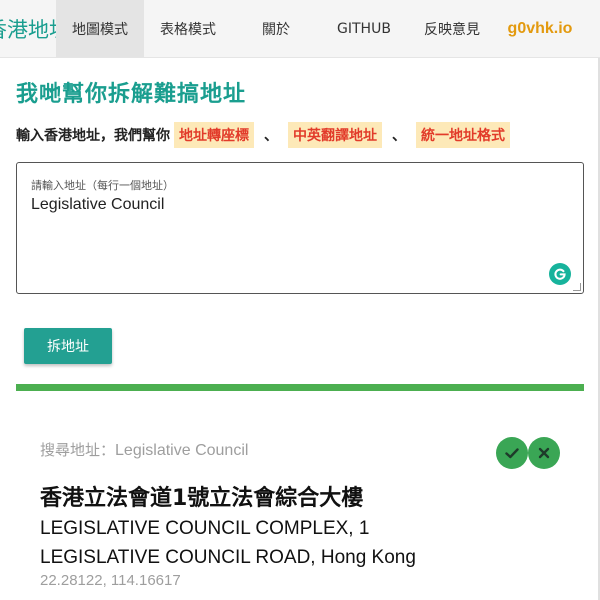 This screenshot has height=600, width=600. Describe the element at coordinates (78, 450) in the screenshot. I see `search-query-prefix: 搜尋地址：` at that location.